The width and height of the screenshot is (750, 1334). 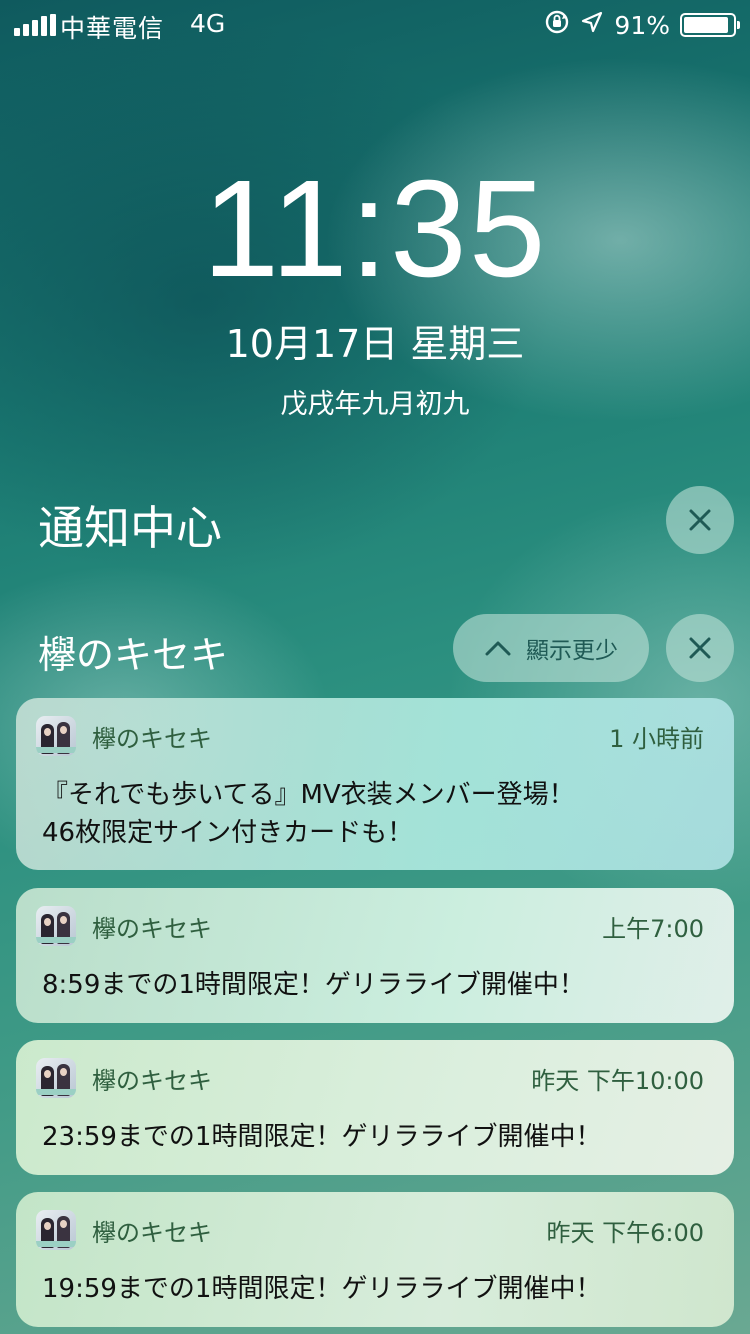 What do you see at coordinates (308, 795) in the screenshot?
I see `notification-message-line: 『それでも歩いてる』MV衣装メンバー登場！` at bounding box center [308, 795].